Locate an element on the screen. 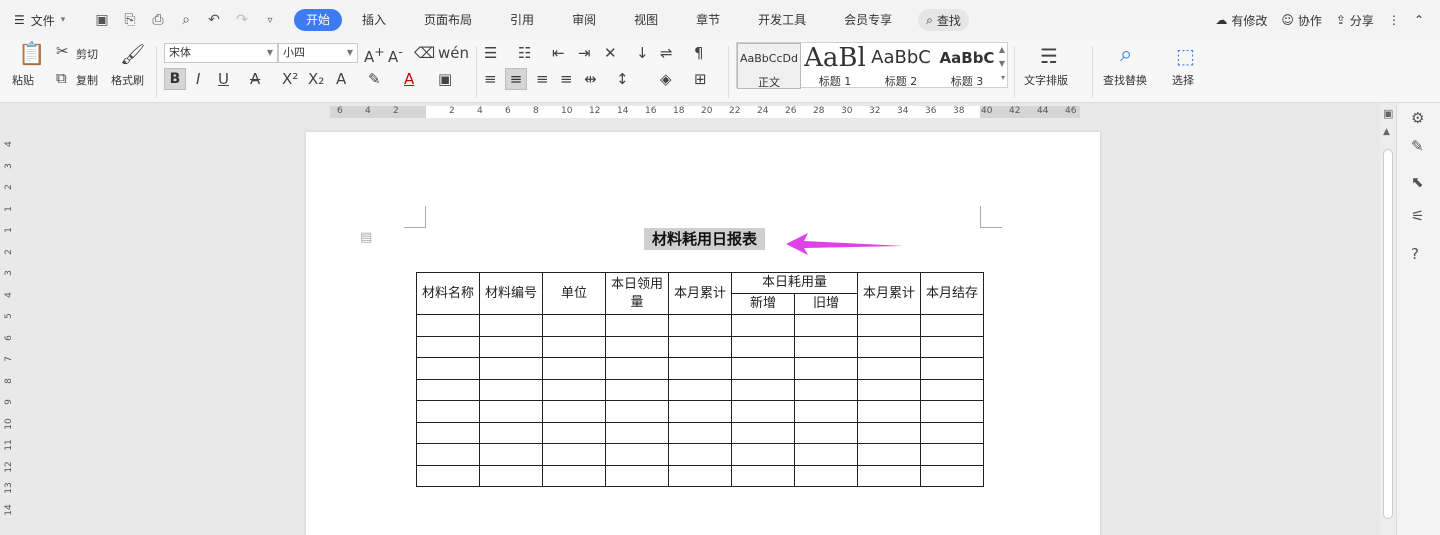  text-effect-icon: A is located at coordinates (341, 79).